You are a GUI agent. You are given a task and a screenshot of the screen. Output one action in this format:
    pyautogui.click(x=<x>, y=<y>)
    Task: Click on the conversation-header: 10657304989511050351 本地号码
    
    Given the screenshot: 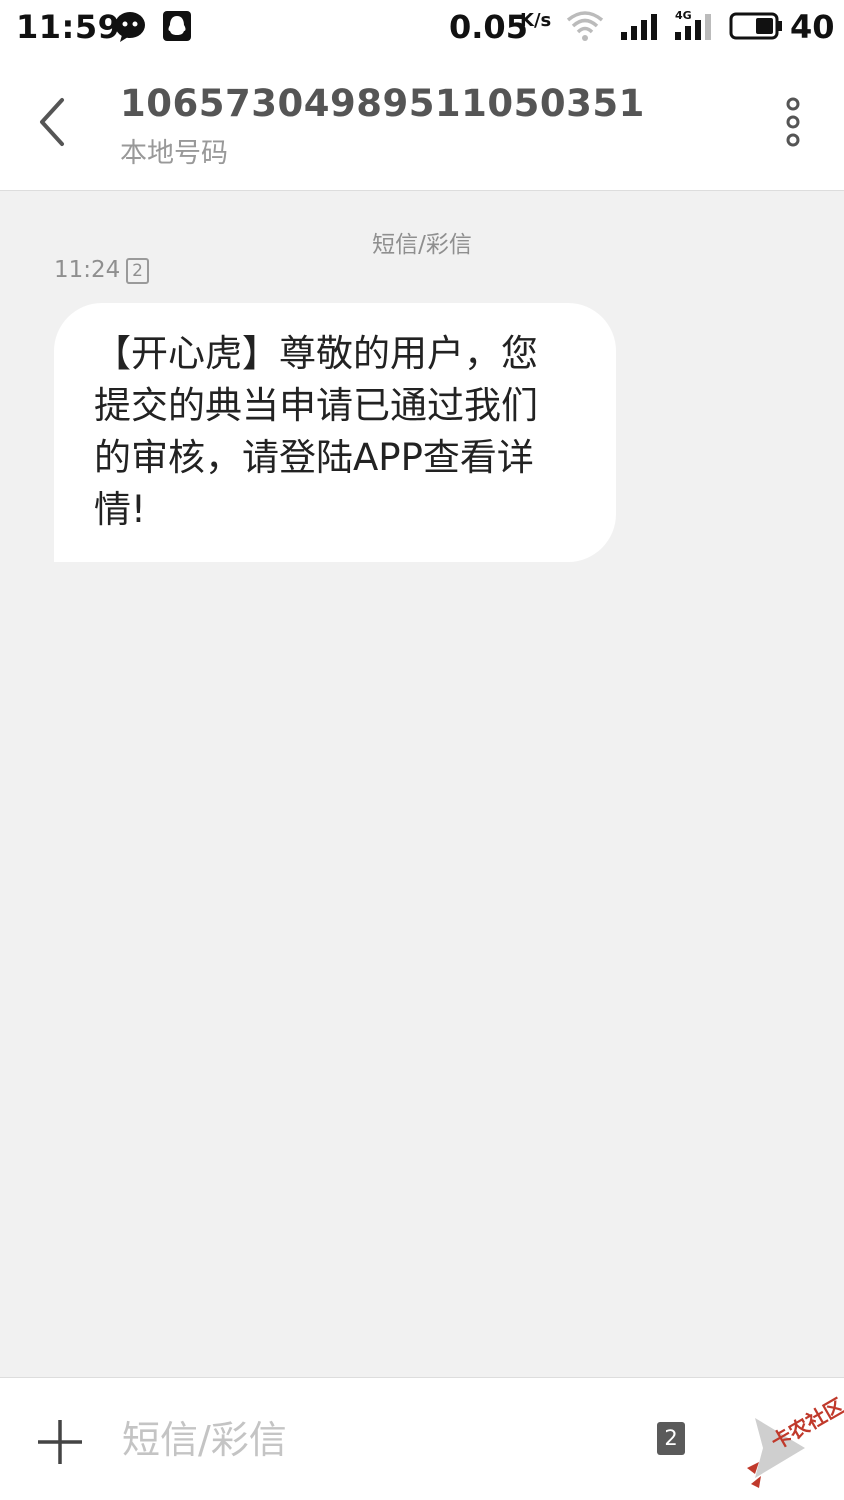 What is the action you would take?
    pyautogui.click(x=422, y=123)
    